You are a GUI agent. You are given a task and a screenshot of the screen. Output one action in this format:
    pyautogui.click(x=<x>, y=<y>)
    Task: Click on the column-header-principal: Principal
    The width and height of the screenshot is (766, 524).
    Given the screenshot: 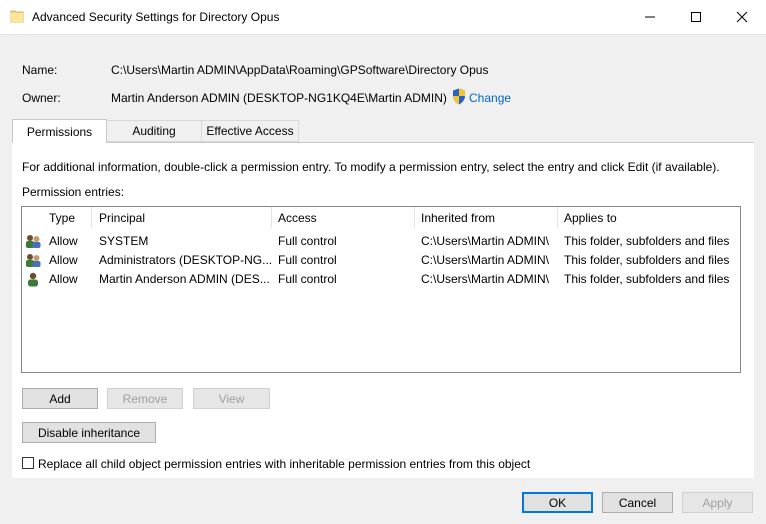 What is the action you would take?
    pyautogui.click(x=122, y=218)
    